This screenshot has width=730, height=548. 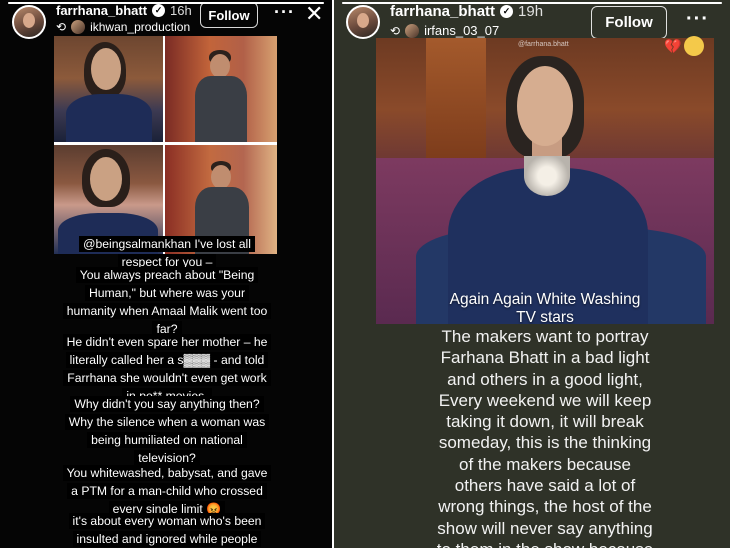 I want to click on pleading-face-emoji, so click(x=694, y=46).